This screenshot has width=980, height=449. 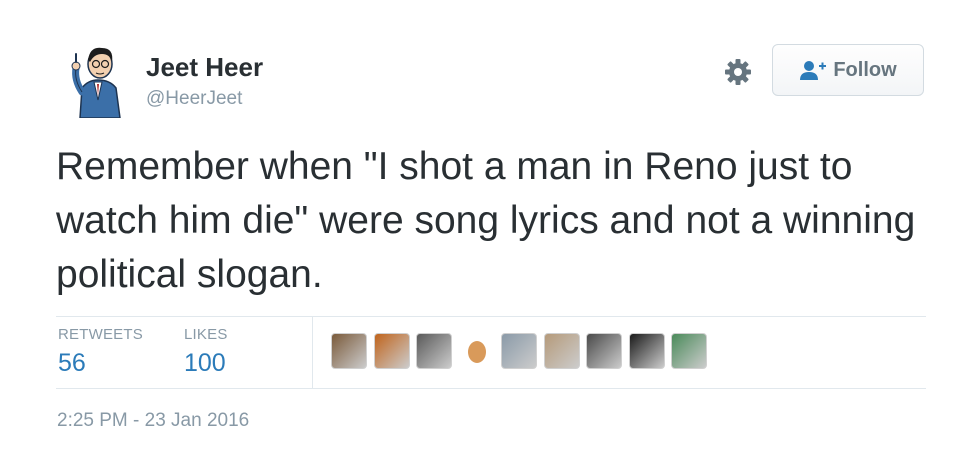 What do you see at coordinates (865, 69) in the screenshot?
I see `follow-label: Follow` at bounding box center [865, 69].